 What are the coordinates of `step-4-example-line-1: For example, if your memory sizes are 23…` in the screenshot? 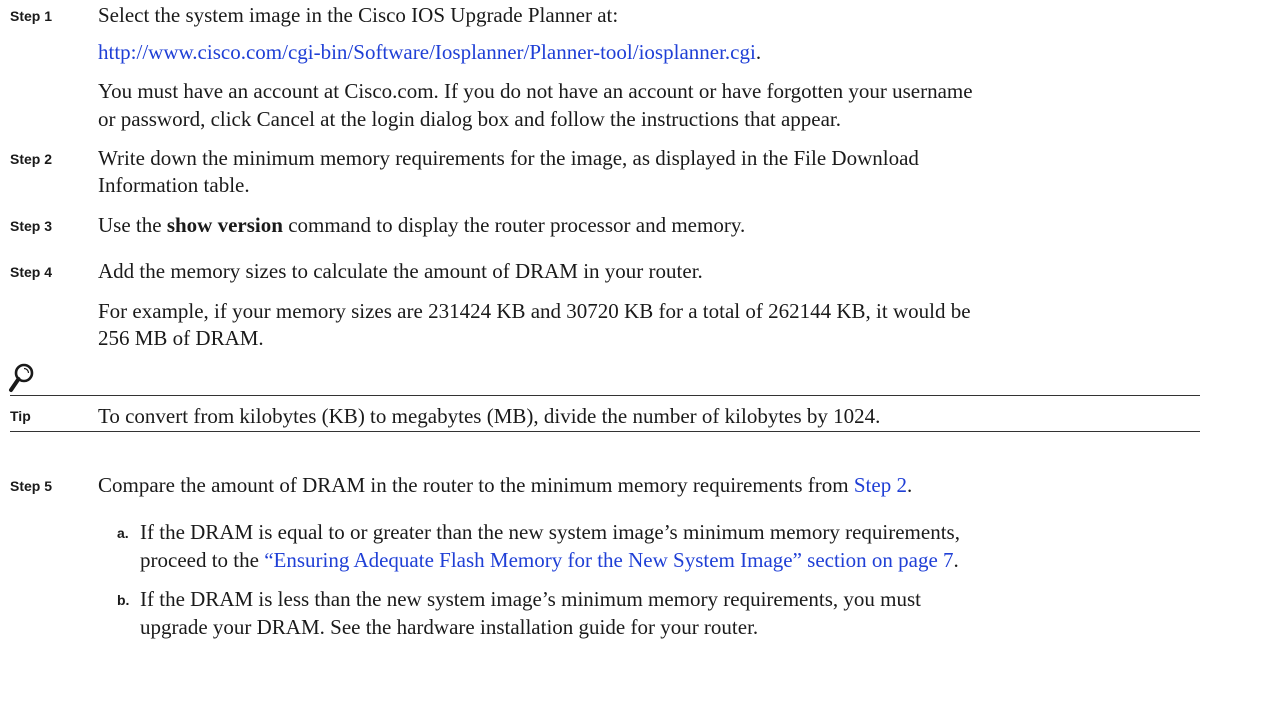 It's located at (534, 311).